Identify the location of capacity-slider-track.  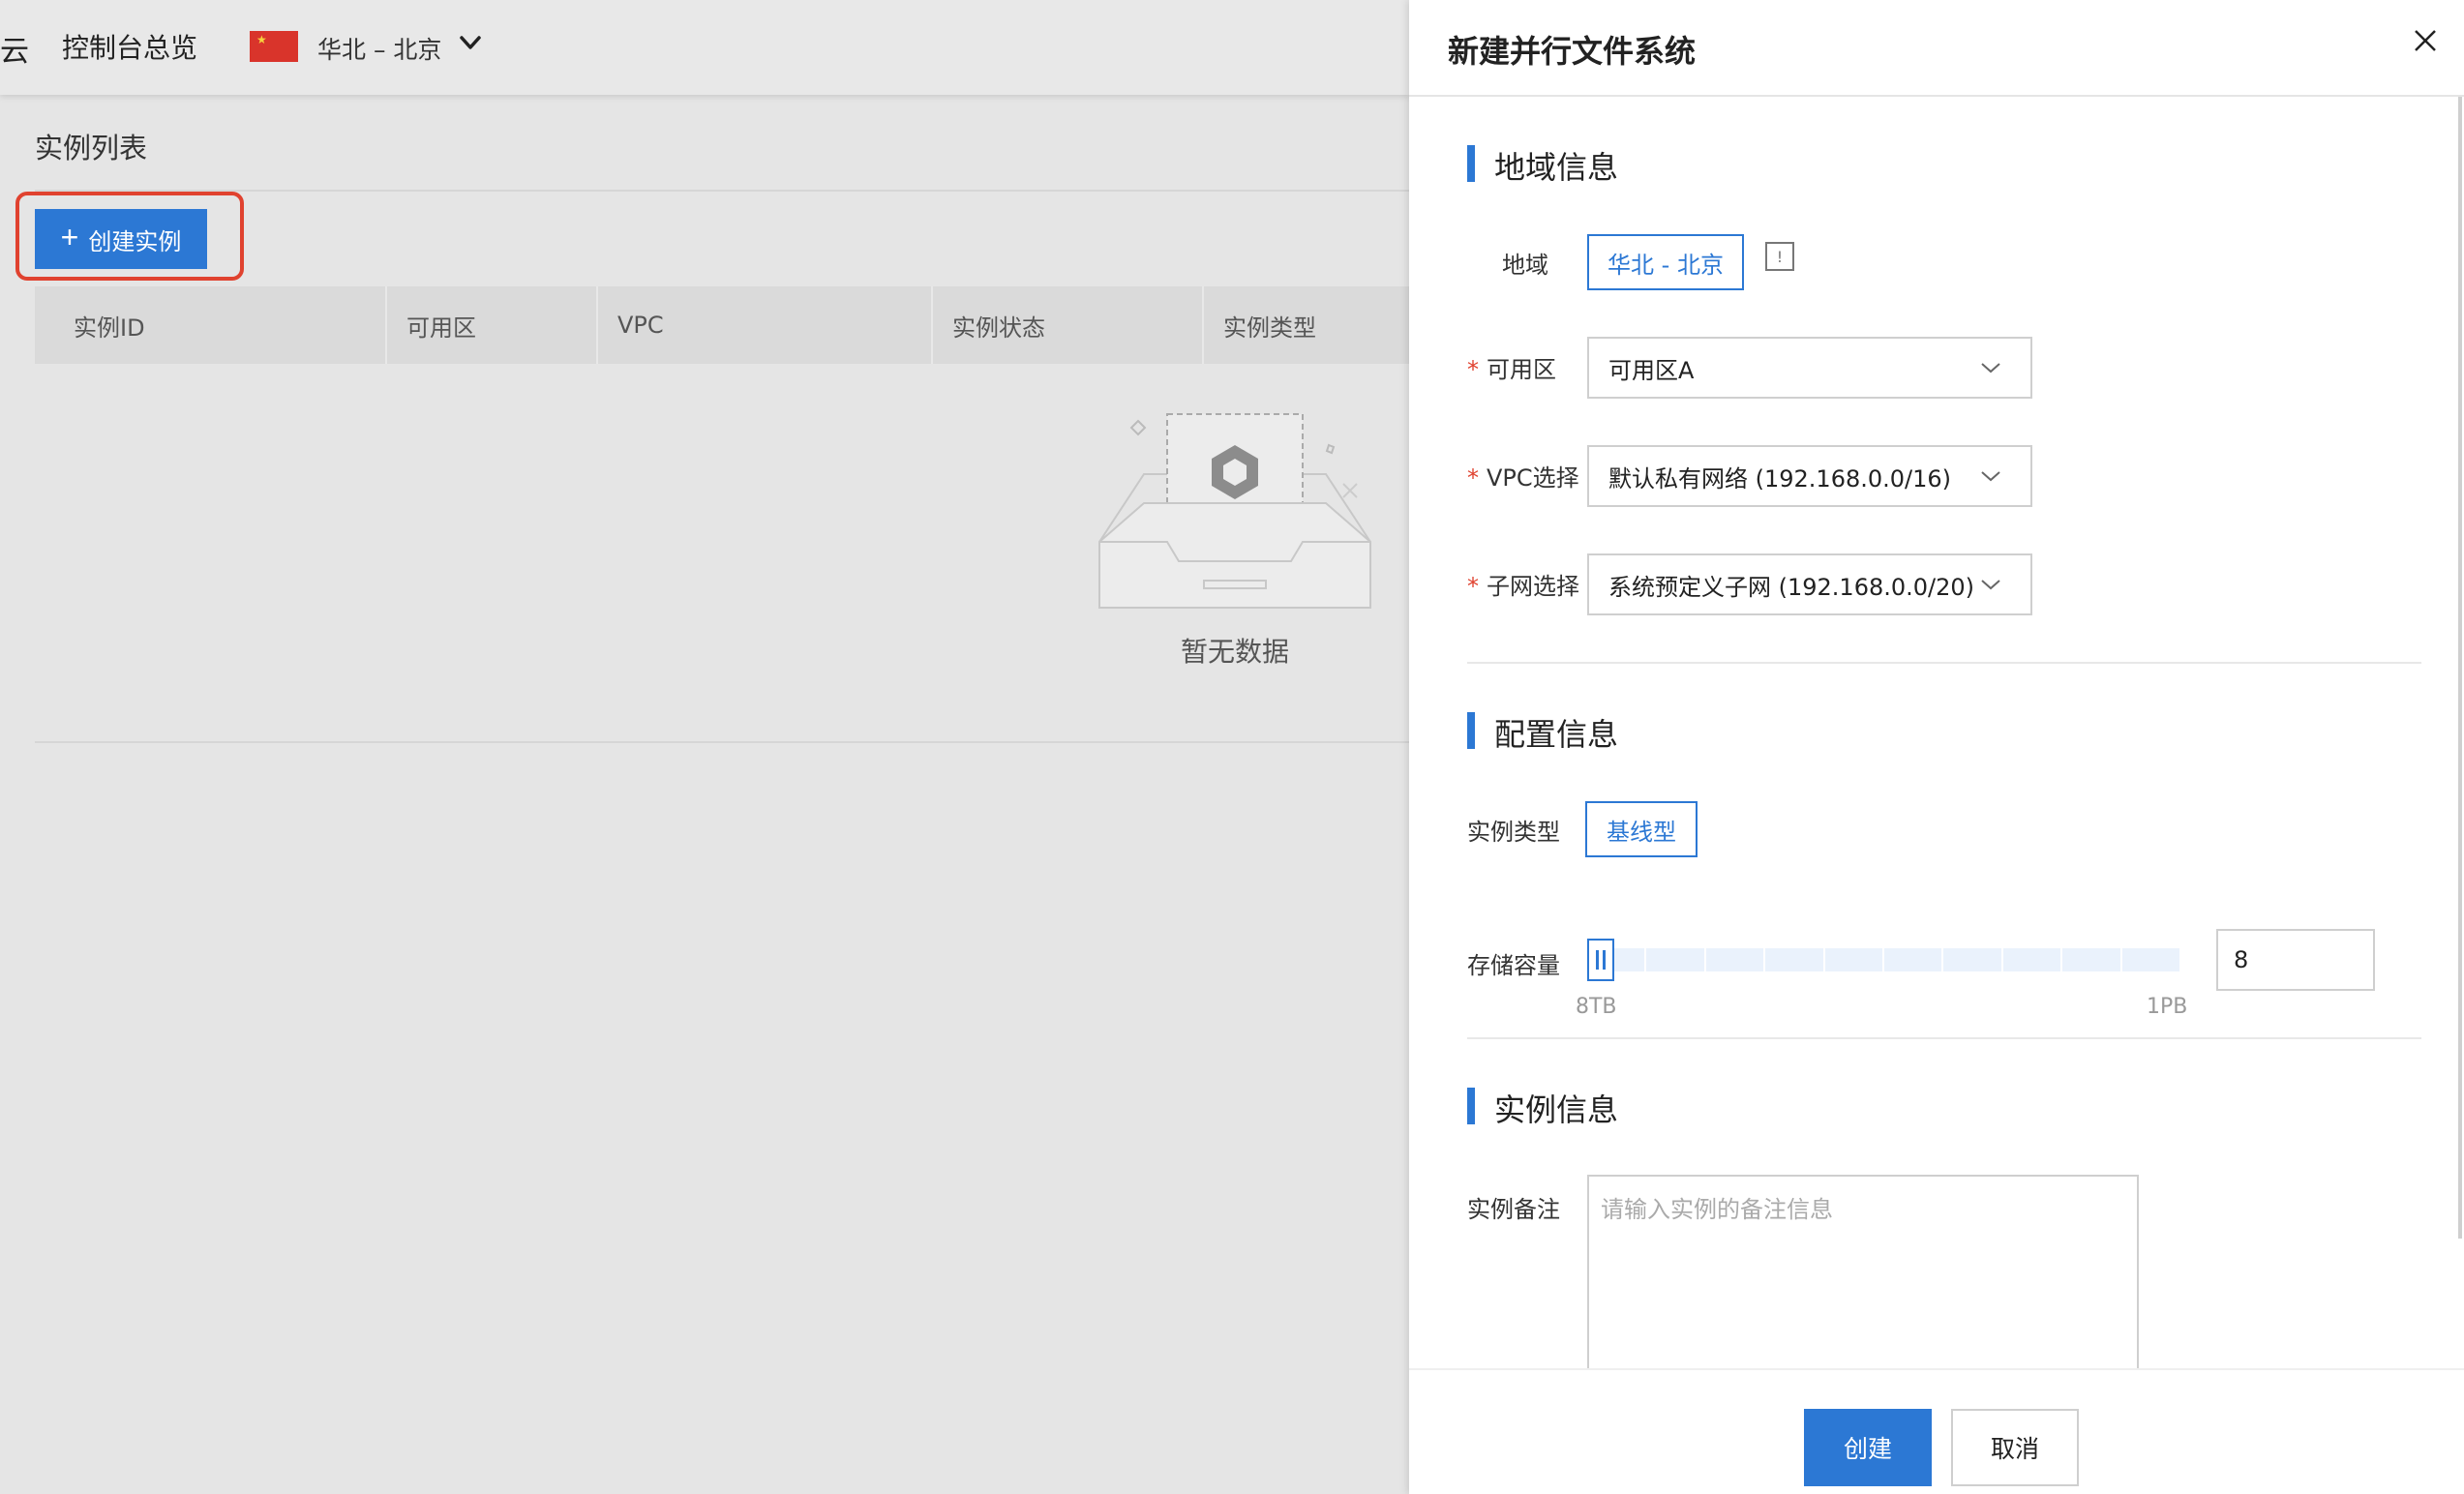
(1884, 959).